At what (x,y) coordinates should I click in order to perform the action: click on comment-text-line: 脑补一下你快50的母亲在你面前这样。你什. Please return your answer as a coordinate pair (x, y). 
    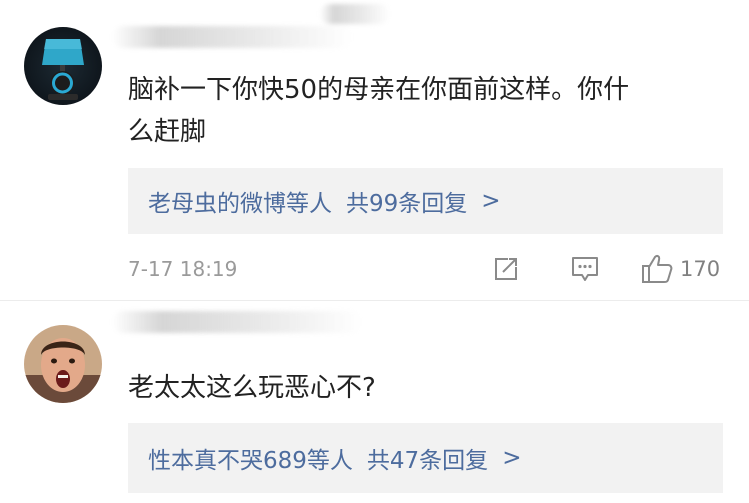
    Looking at the image, I should click on (379, 90).